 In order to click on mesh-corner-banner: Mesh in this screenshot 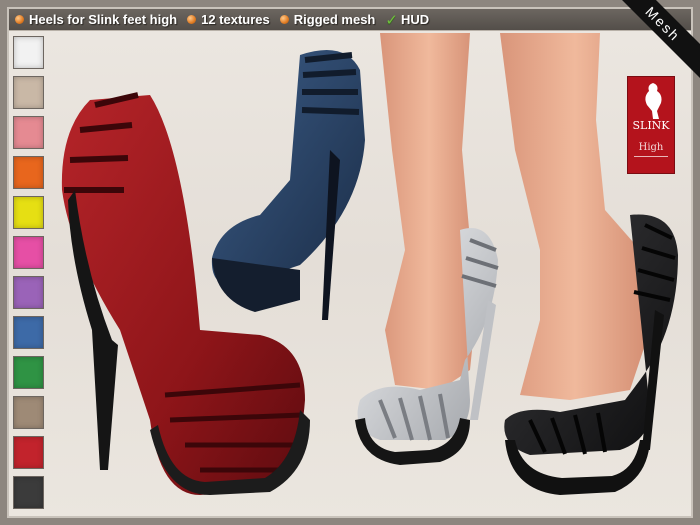, I will do `click(655, 43)`.